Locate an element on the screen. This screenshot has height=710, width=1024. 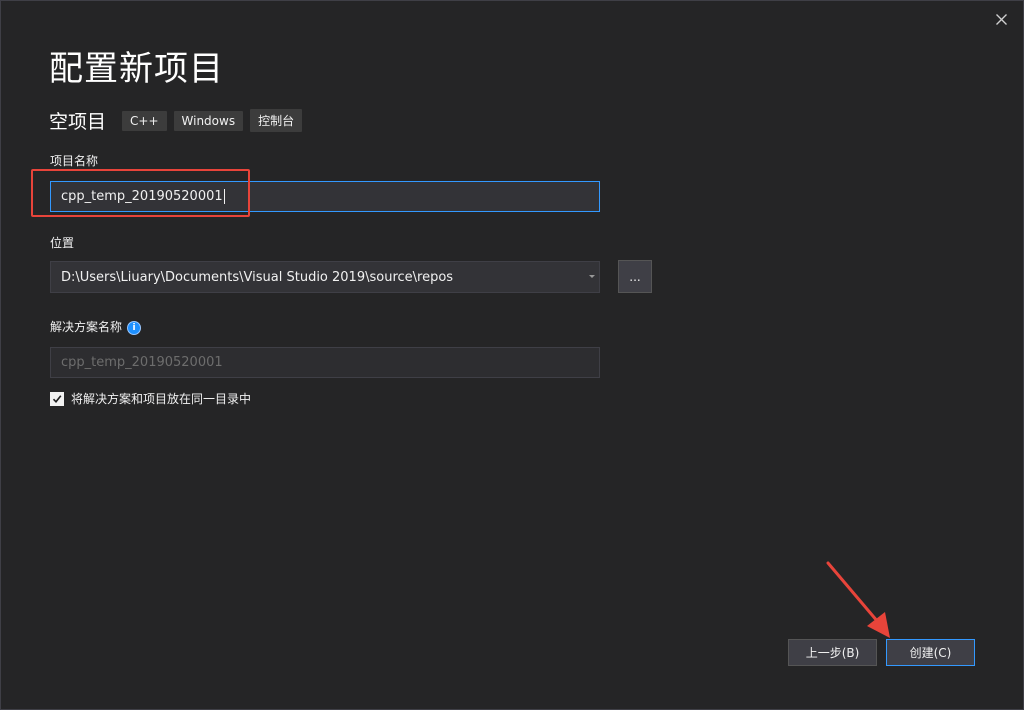
page-title: 配置新项目 is located at coordinates (136, 69).